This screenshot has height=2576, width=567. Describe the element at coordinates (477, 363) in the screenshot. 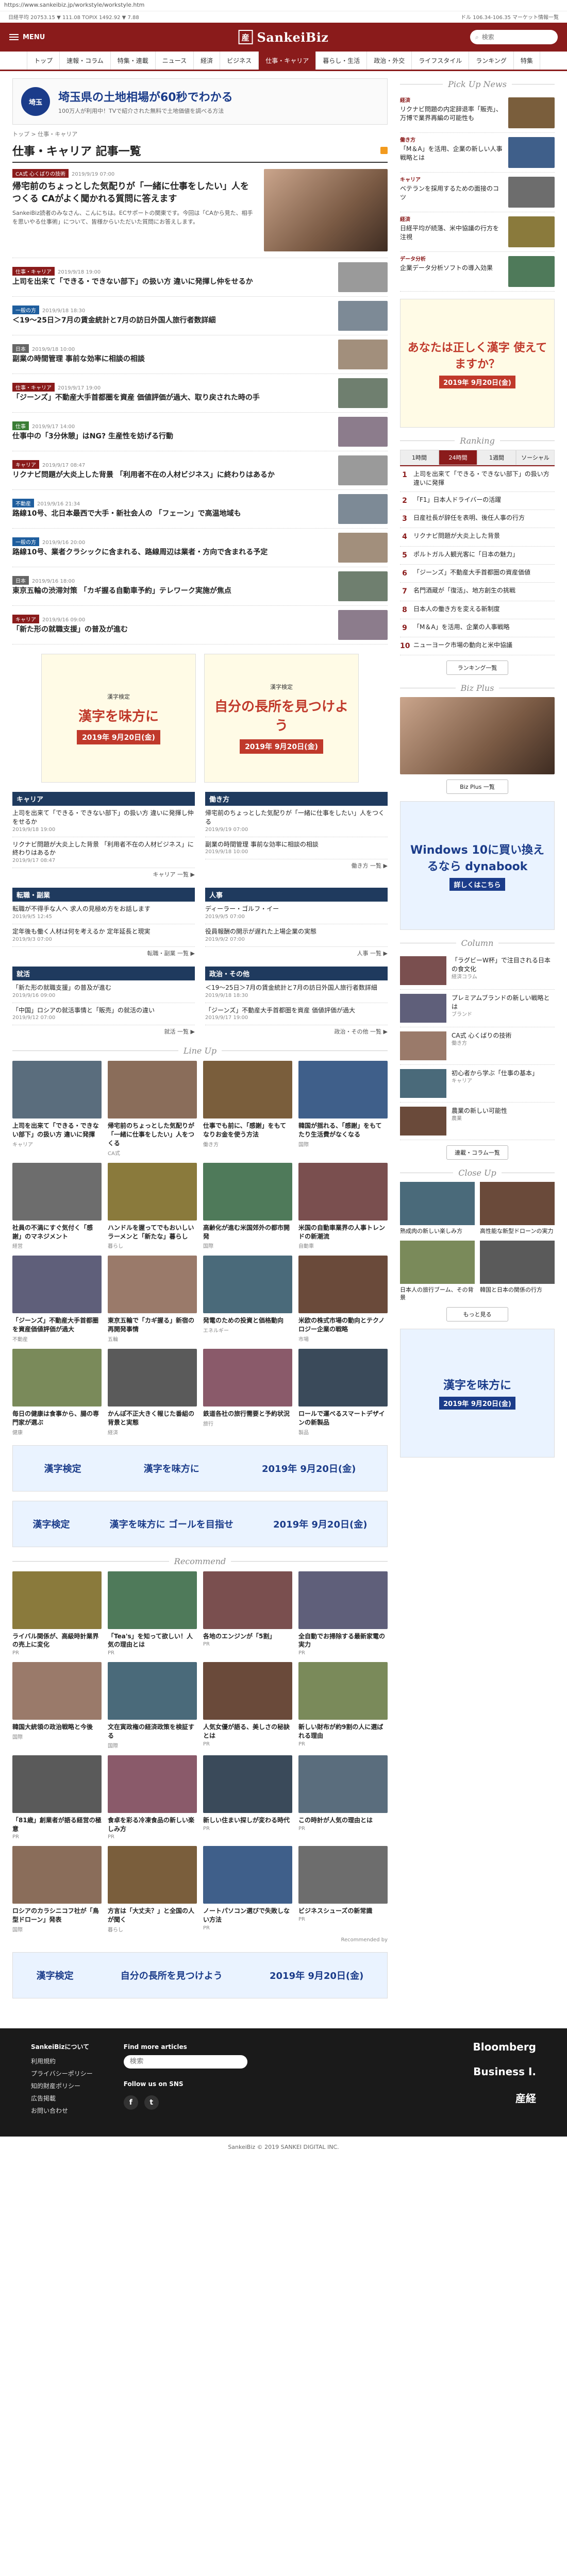

I see `side-ad-1: あなたは正しく漢字 使えてますか？ 2019年 9月20日(金)` at that location.